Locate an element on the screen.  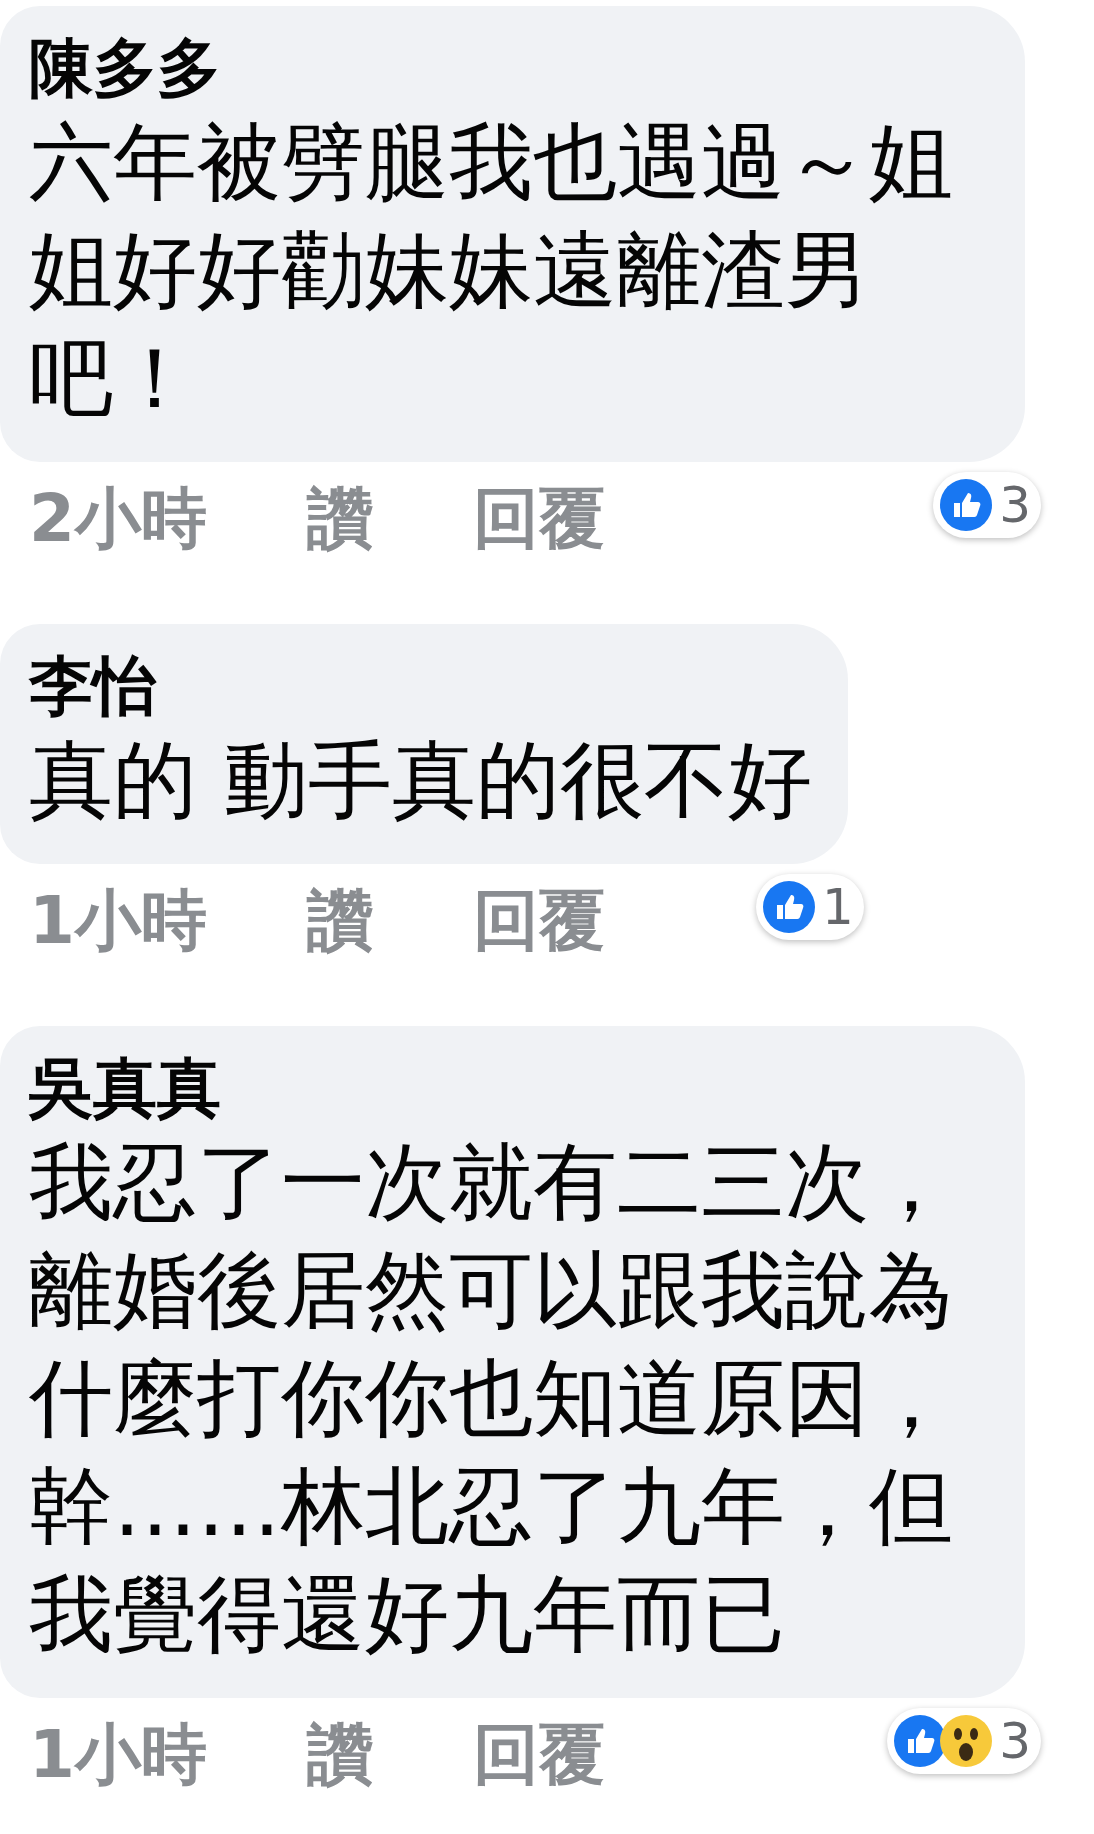
surprised-emoji-icon is located at coordinates (966, 1741).